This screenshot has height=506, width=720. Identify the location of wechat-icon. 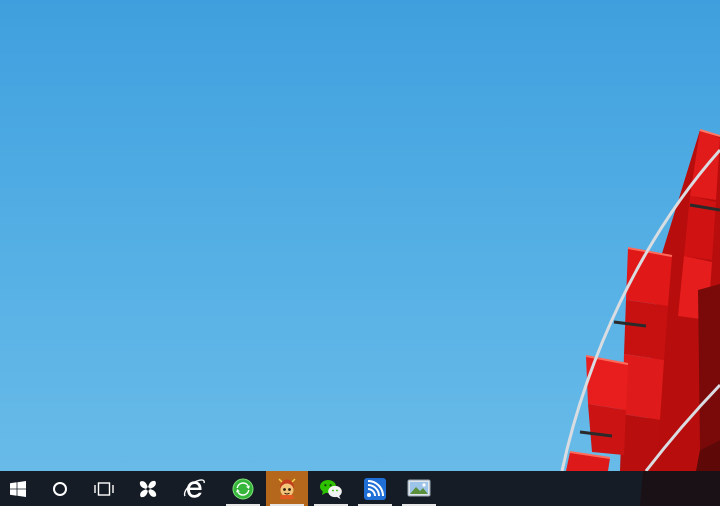
(331, 489).